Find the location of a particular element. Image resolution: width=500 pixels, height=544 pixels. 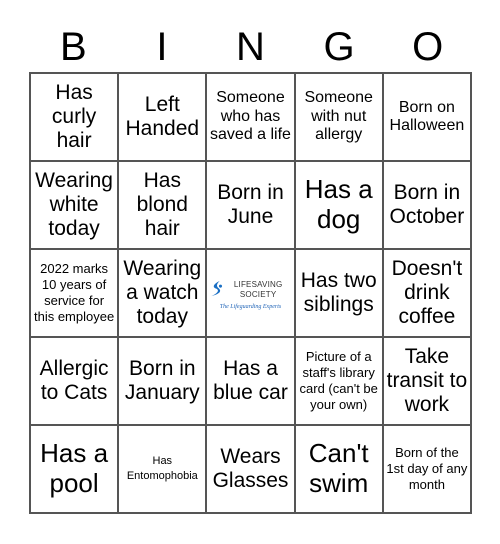

cell-text: Wears Glasses is located at coordinates (250, 468).